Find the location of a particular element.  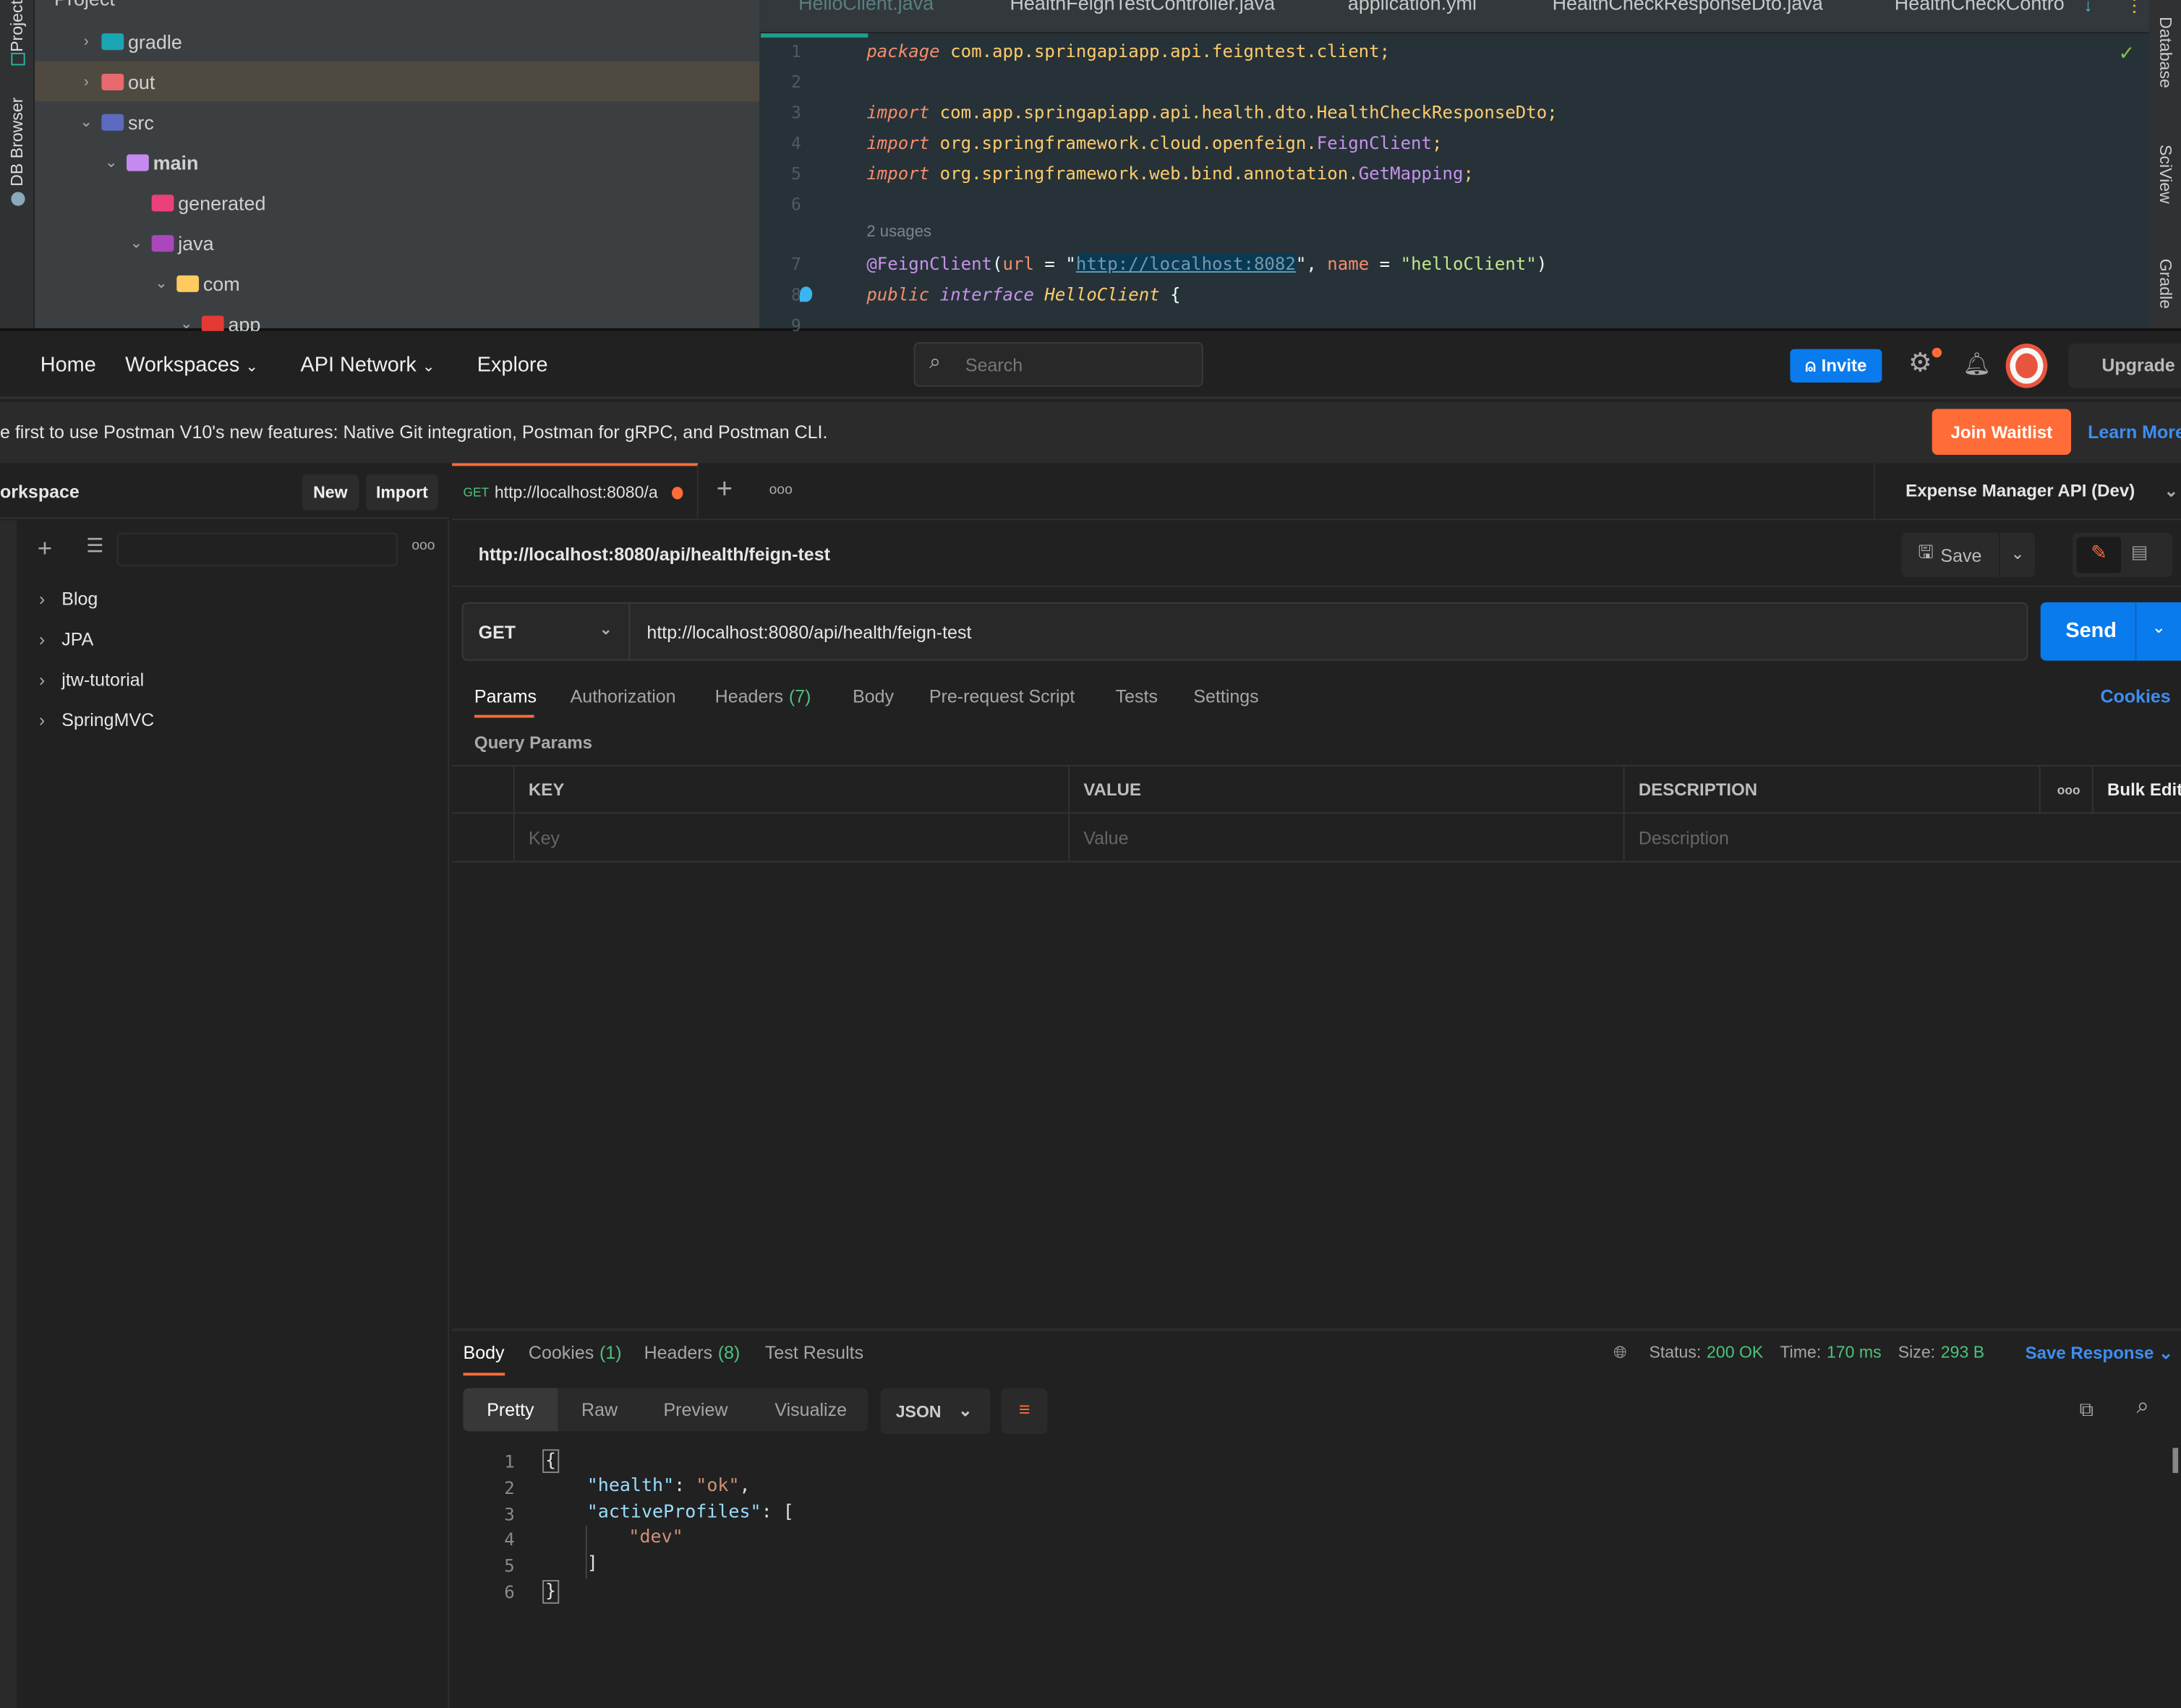

more-options-icon: ooo is located at coordinates (423, 545).